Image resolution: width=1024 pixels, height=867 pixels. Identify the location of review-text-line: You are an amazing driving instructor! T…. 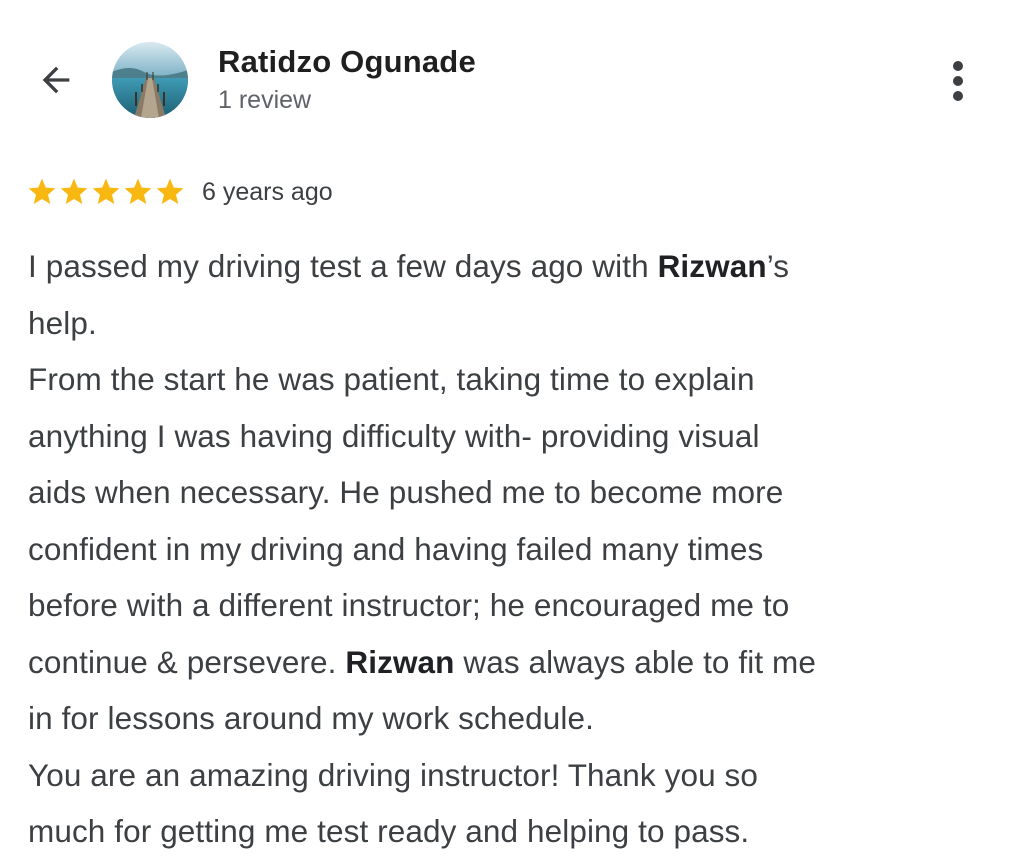
(518, 775).